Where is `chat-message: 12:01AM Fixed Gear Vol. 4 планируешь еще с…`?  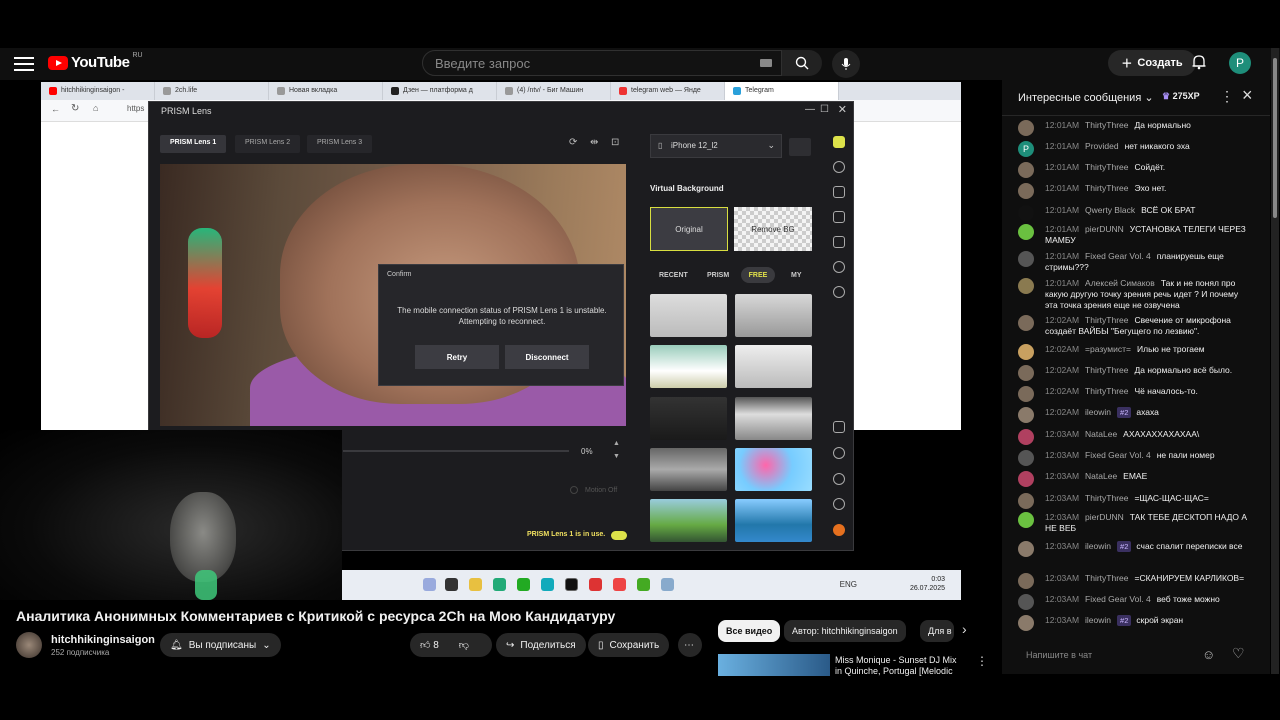
chat-message: 12:01AM Fixed Gear Vol. 4 планируешь еще с… is located at coordinates (1134, 262).